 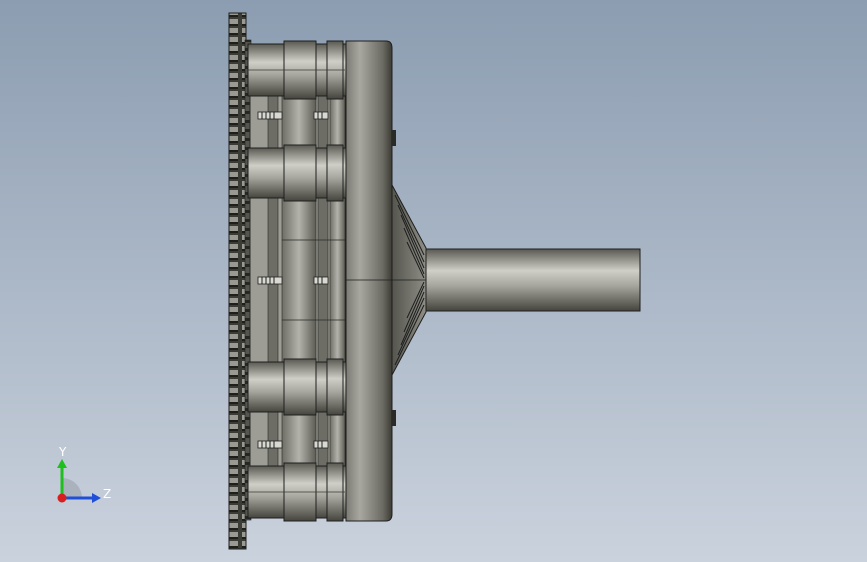 I want to click on flange-lug-bottom, so click(x=394, y=418).